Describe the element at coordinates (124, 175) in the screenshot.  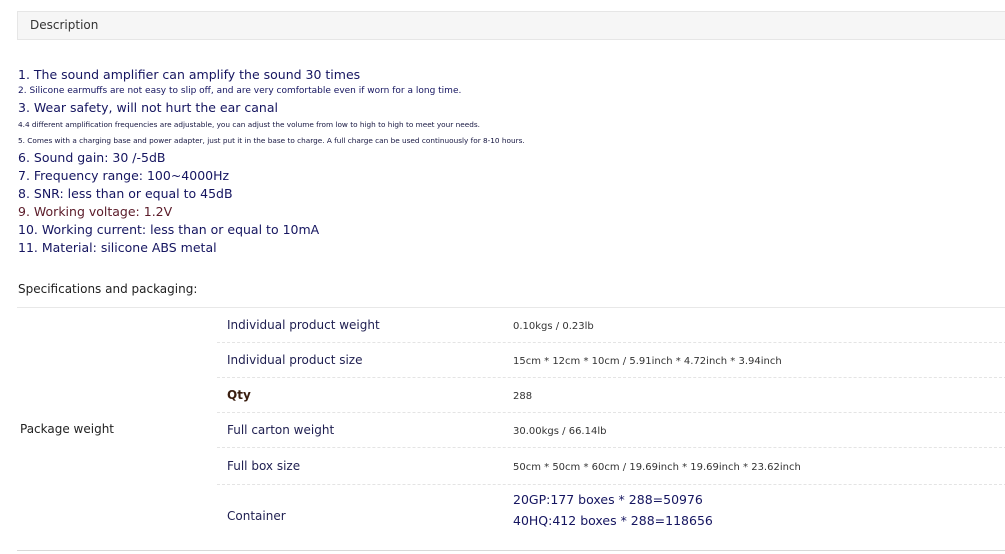
I see `description-line: 7. Frequency range: 100~4000Hz` at that location.